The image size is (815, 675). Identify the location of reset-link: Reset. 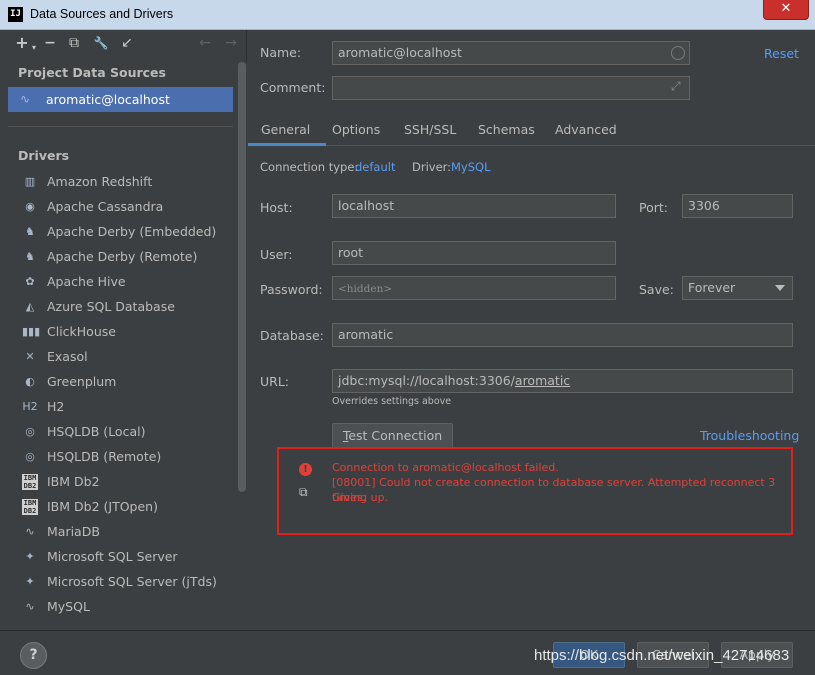
(781, 53).